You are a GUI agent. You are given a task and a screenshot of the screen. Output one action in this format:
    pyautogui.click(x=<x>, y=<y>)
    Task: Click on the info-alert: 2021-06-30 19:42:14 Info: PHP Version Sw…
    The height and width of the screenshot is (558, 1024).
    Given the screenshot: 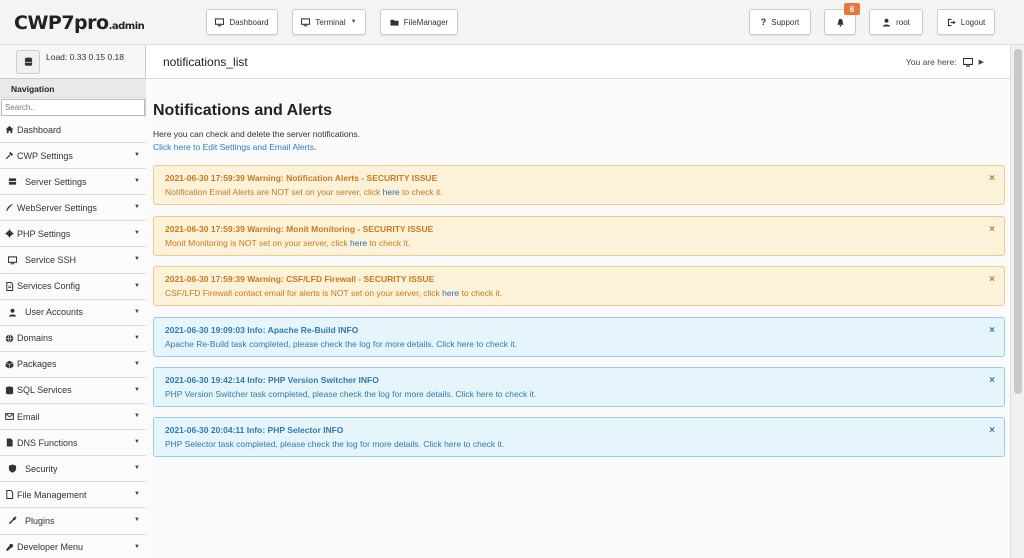 What is the action you would take?
    pyautogui.click(x=579, y=387)
    